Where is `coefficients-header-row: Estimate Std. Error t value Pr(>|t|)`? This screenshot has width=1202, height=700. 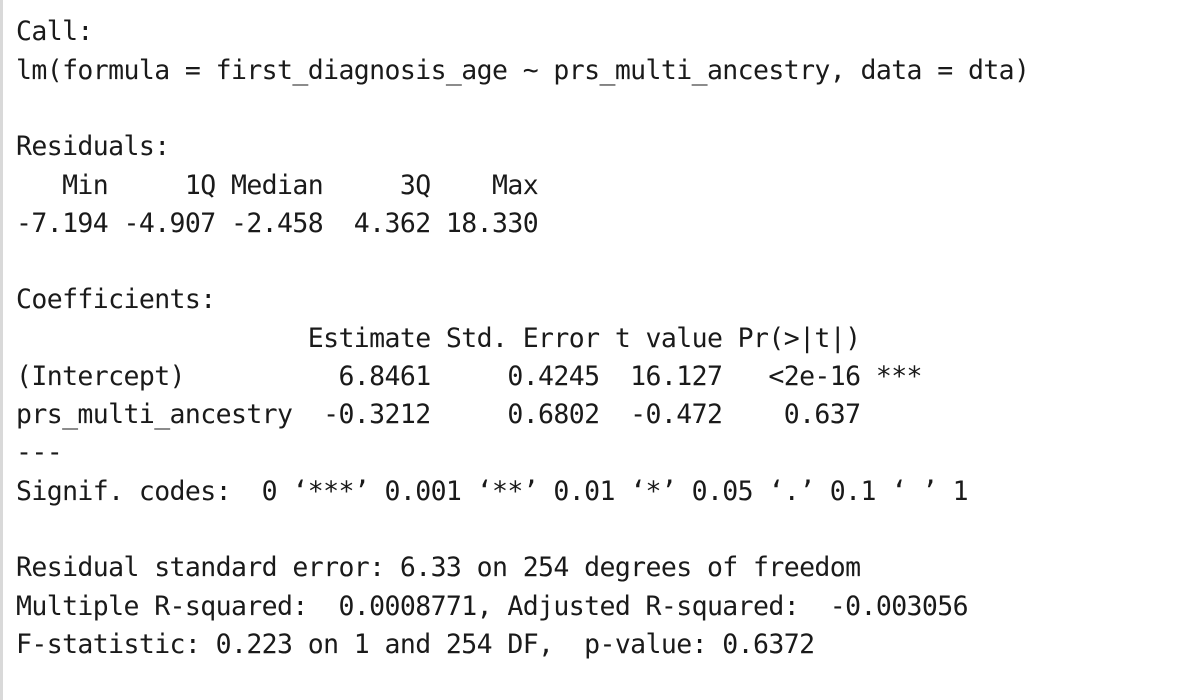 coefficients-header-row: Estimate Std. Error t value Pr(>|t|) is located at coordinates (469, 338).